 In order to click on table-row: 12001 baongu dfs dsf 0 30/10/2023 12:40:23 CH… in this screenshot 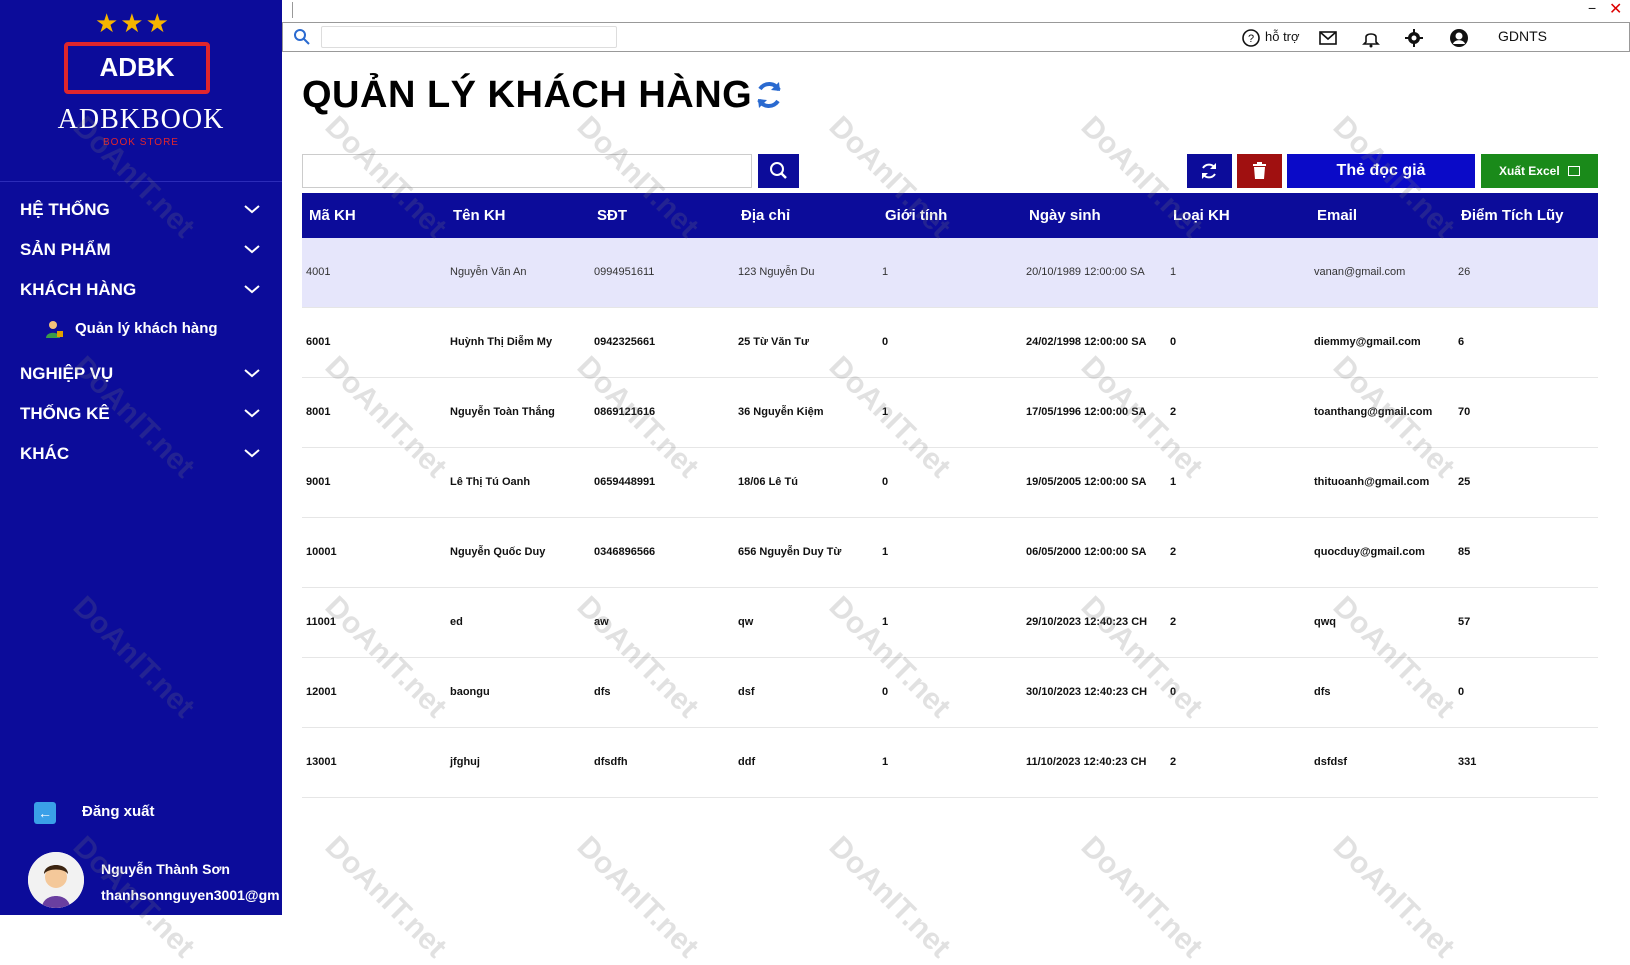, I will do `click(950, 693)`.